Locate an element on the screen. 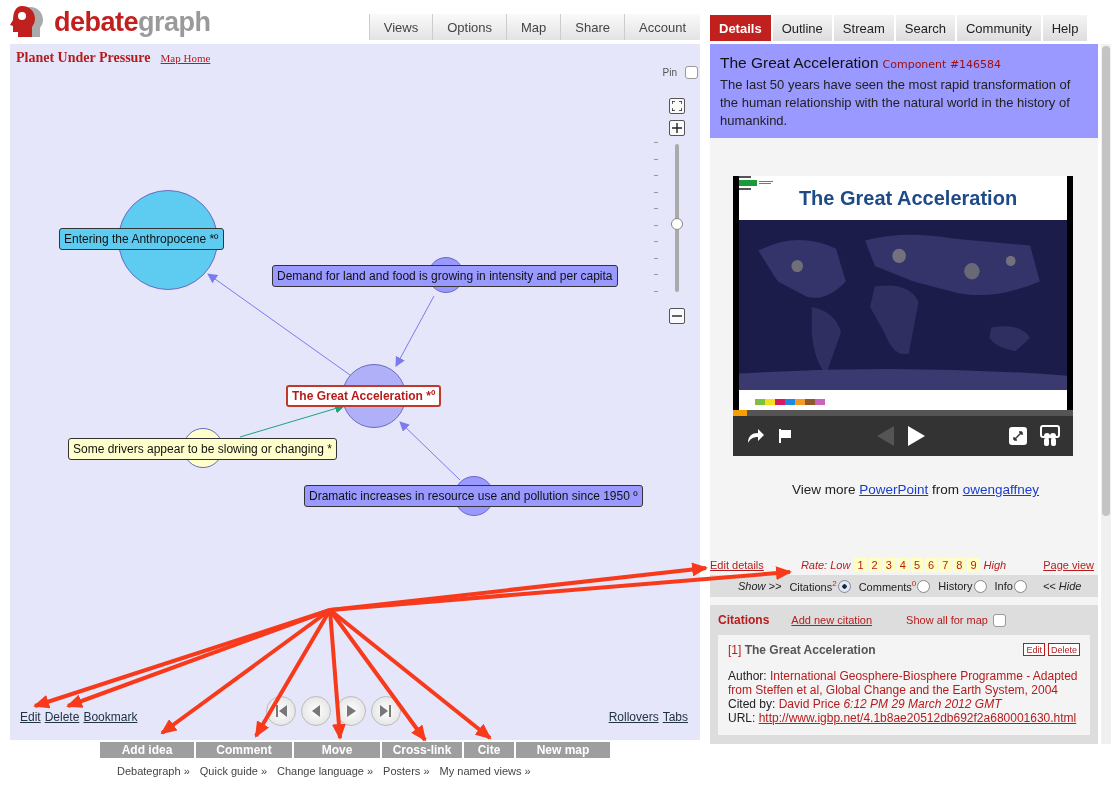 This screenshot has height=785, width=1114. map-node: The Great Acceleration *º is located at coordinates (391, 396).